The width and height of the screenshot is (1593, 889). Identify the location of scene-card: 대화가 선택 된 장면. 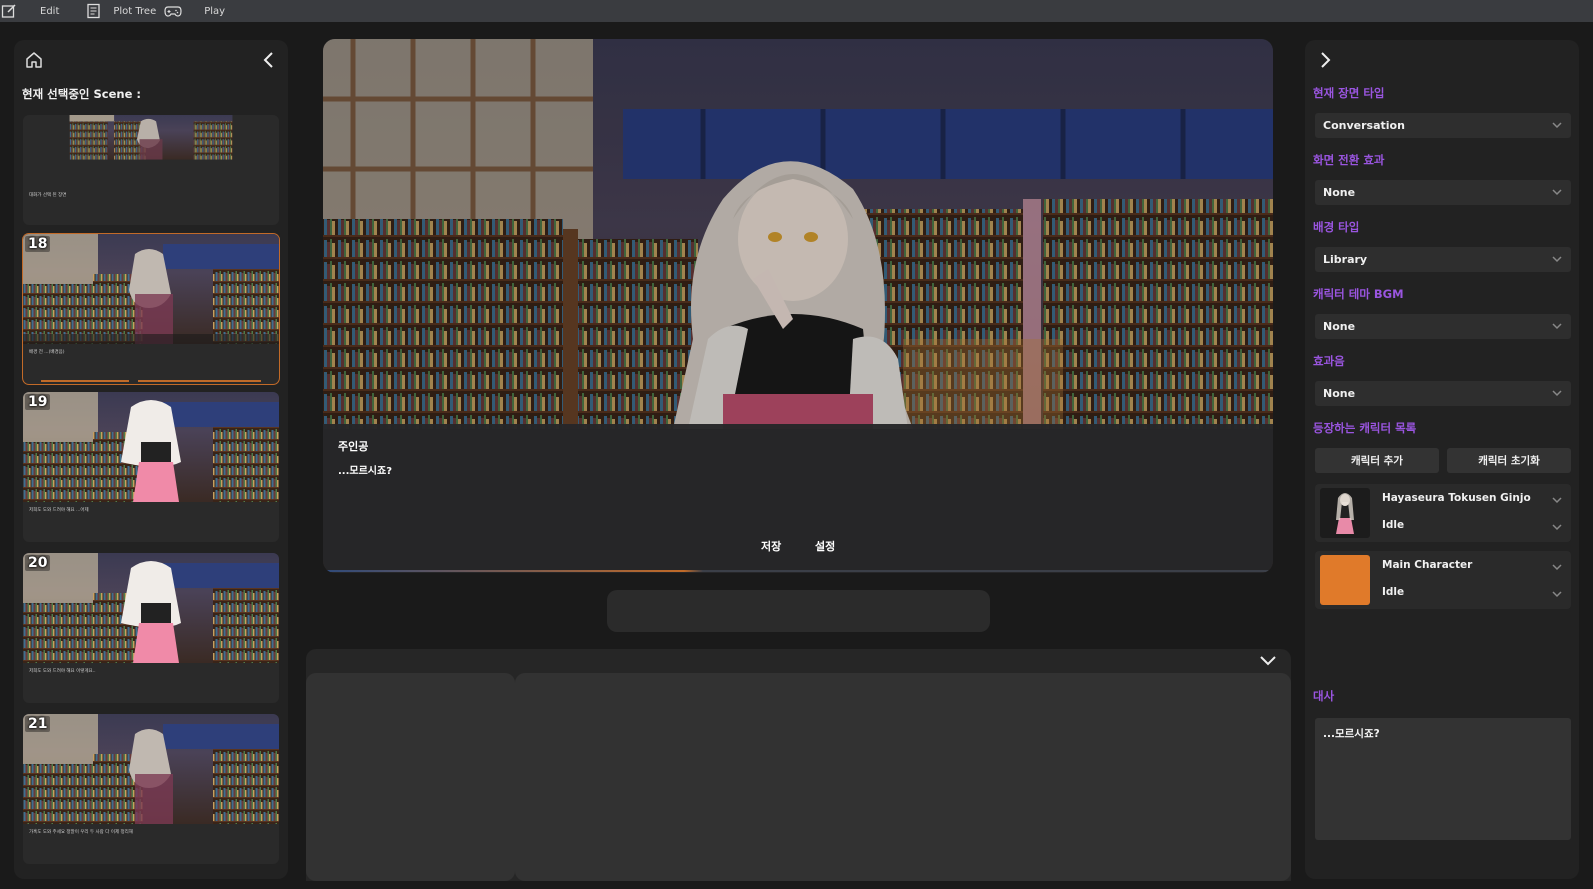
(151, 170).